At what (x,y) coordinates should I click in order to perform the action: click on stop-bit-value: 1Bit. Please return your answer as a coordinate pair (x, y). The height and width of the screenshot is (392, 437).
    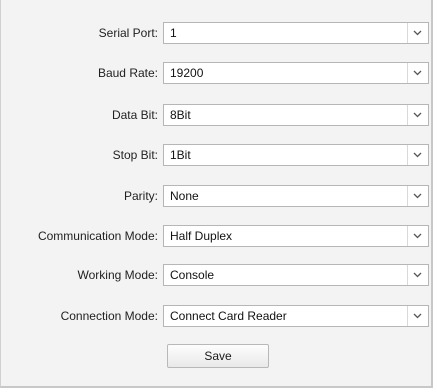
    Looking at the image, I should click on (180, 155).